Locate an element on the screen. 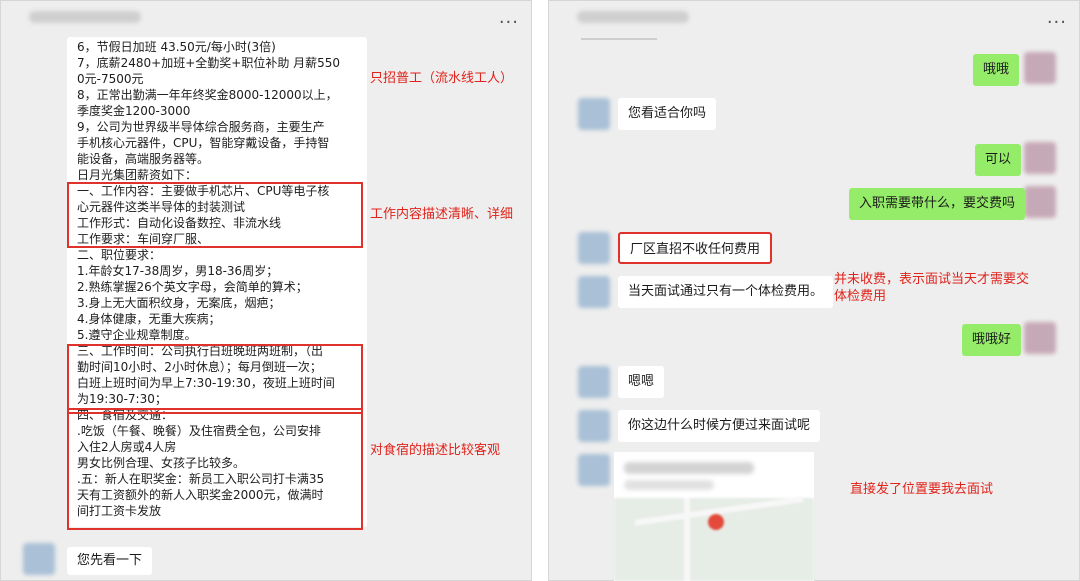 The image size is (1080, 581). highlight-box-food-housing is located at coordinates (215, 469).